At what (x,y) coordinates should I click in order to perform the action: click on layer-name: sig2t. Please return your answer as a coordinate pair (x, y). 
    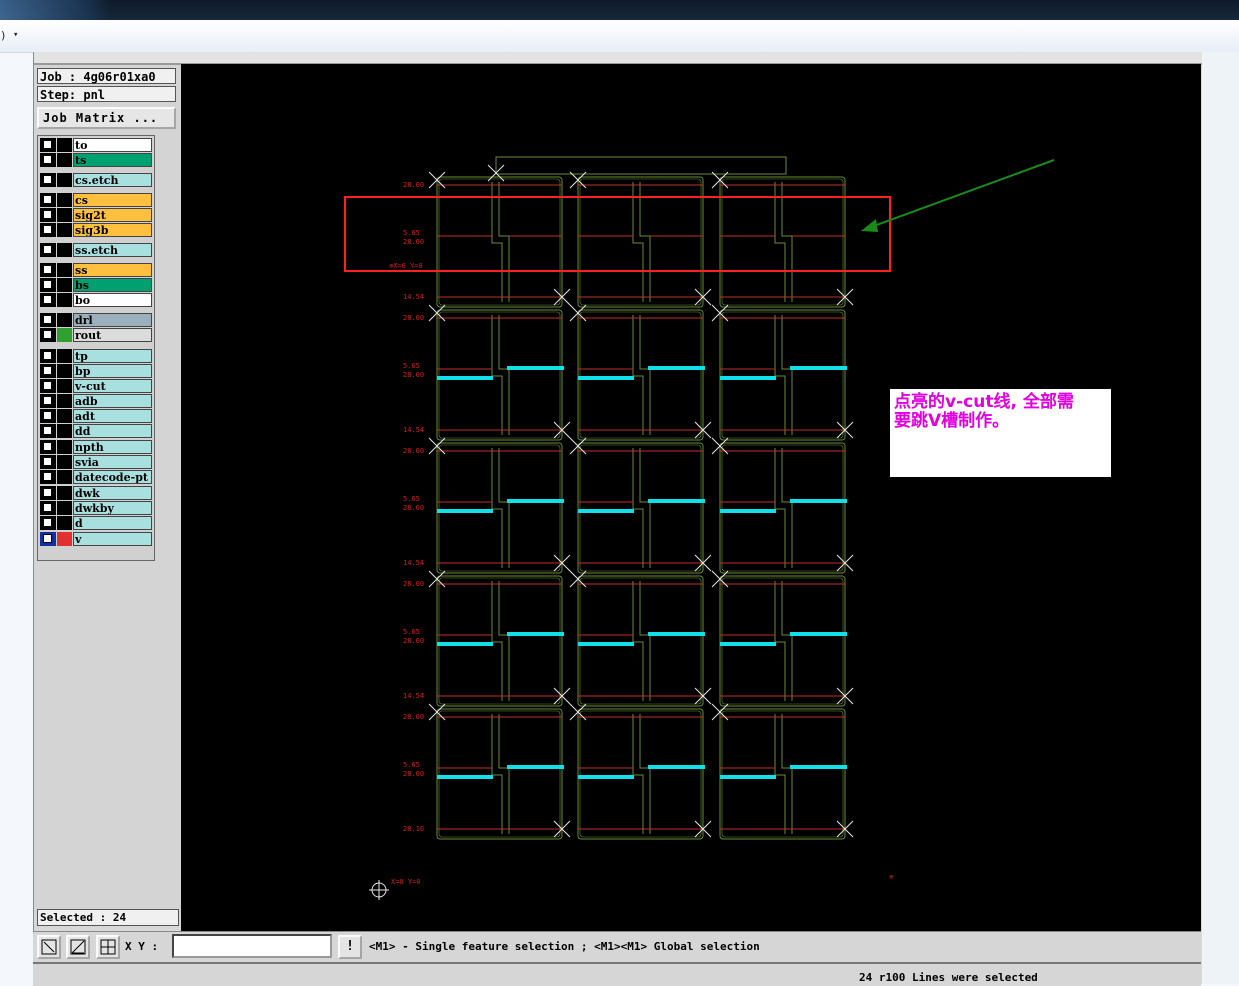
    Looking at the image, I should click on (112, 215).